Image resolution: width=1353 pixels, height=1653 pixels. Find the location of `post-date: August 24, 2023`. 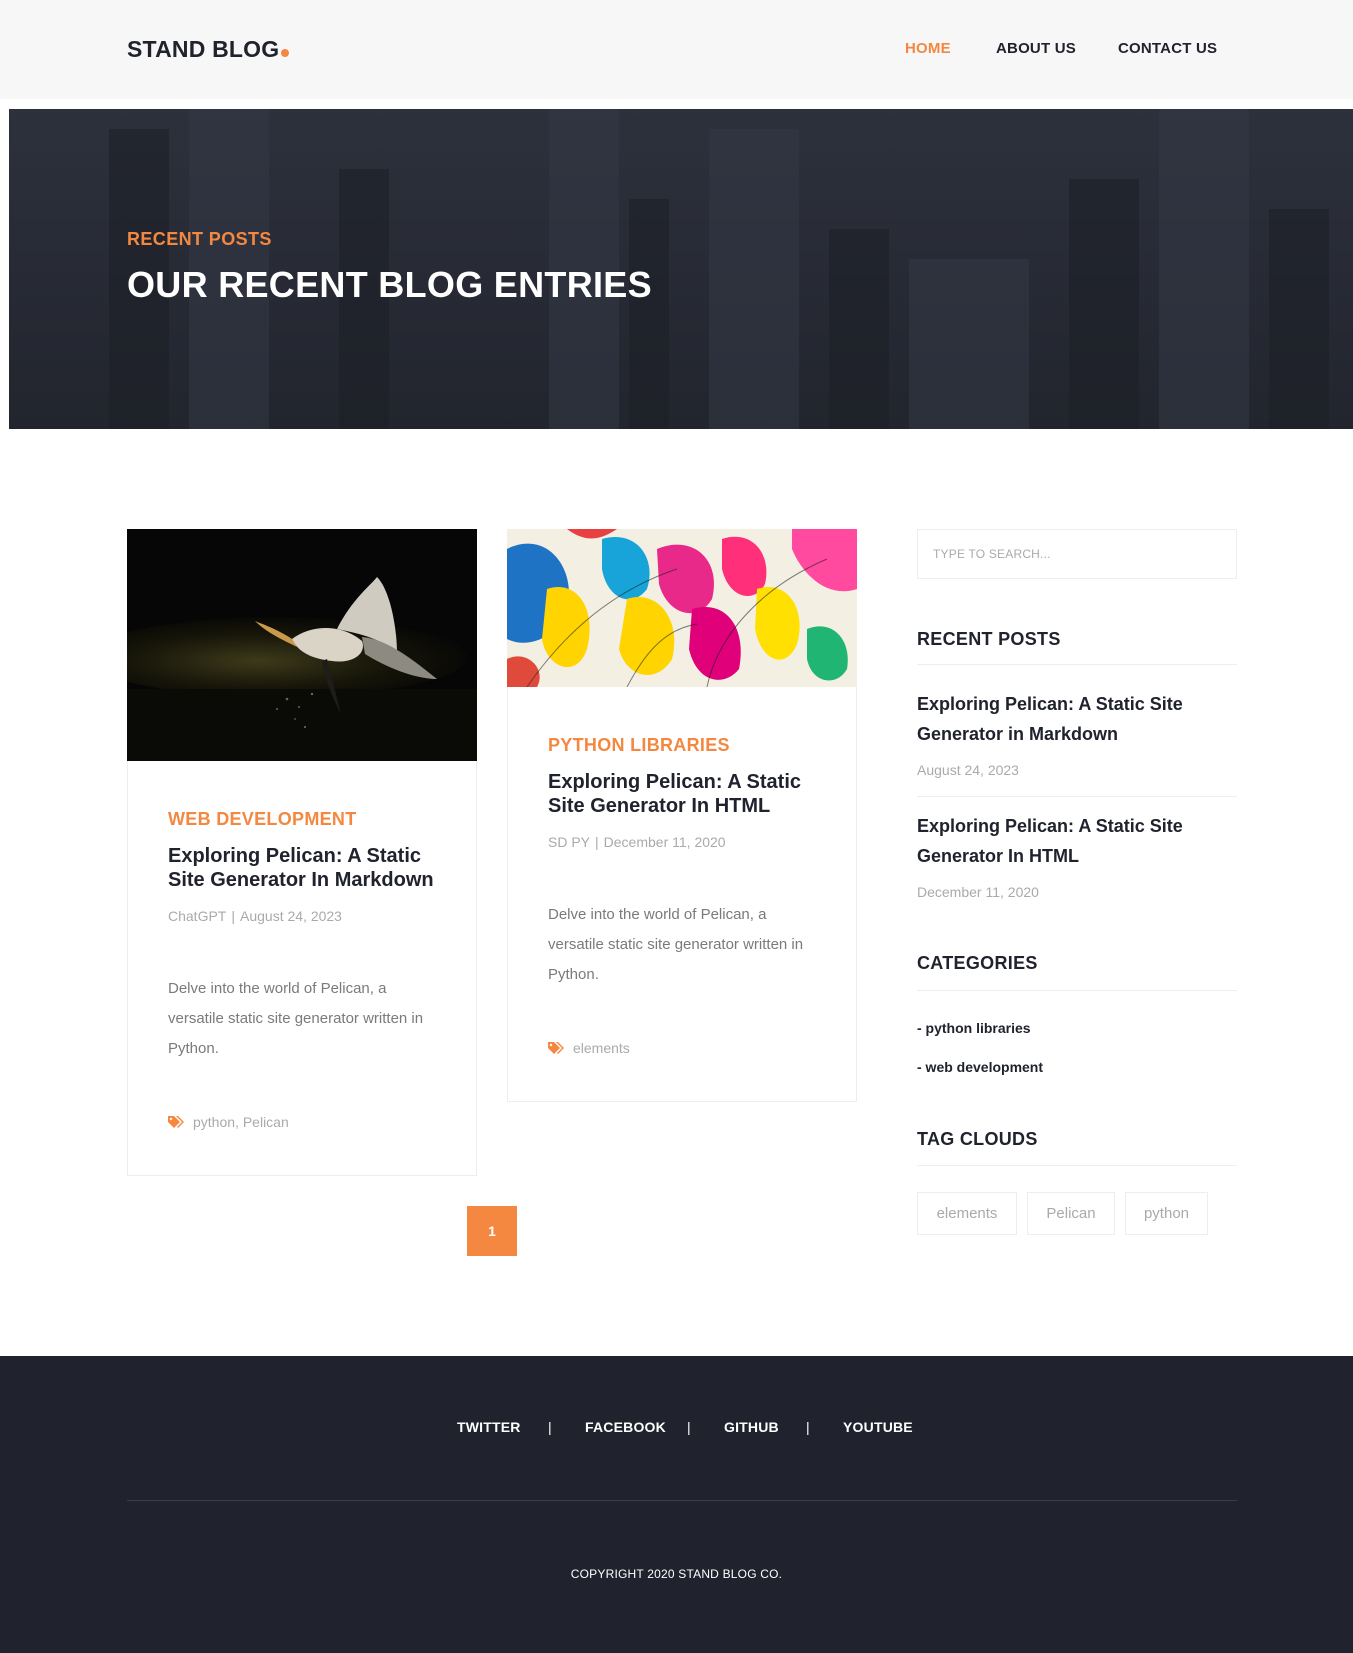

post-date: August 24, 2023 is located at coordinates (291, 916).